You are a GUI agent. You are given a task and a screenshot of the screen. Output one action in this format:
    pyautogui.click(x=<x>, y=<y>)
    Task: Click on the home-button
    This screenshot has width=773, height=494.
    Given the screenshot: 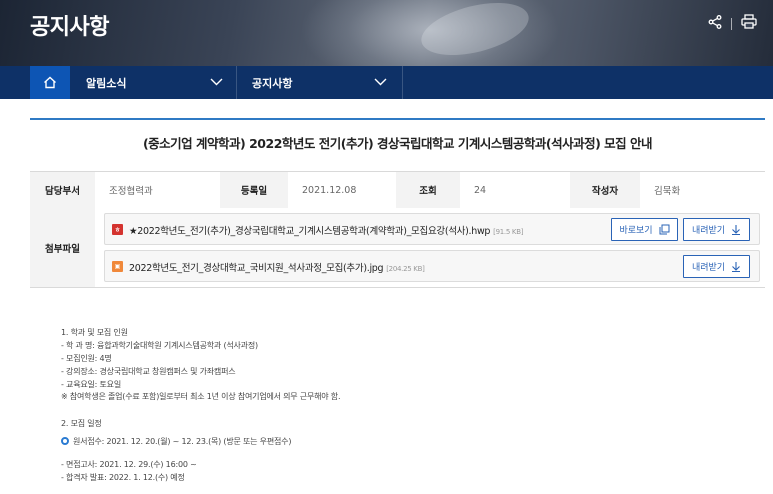 What is the action you would take?
    pyautogui.click(x=50, y=82)
    